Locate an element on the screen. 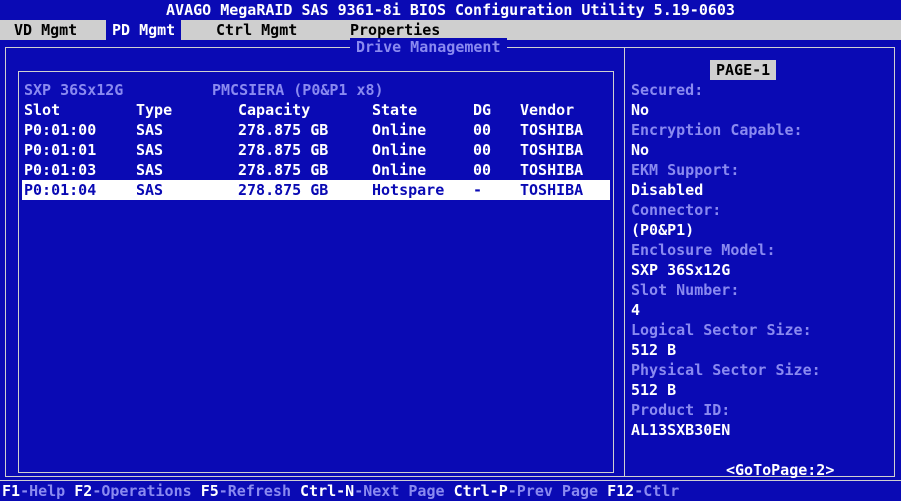 This screenshot has height=501, width=901. enclosure-name: SXP 36Sx12G is located at coordinates (74, 90).